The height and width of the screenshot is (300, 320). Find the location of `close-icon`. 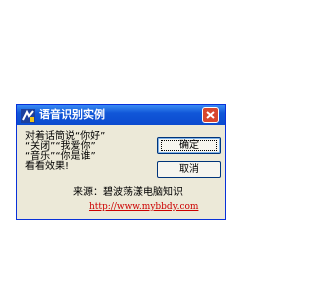

close-icon is located at coordinates (210, 115).